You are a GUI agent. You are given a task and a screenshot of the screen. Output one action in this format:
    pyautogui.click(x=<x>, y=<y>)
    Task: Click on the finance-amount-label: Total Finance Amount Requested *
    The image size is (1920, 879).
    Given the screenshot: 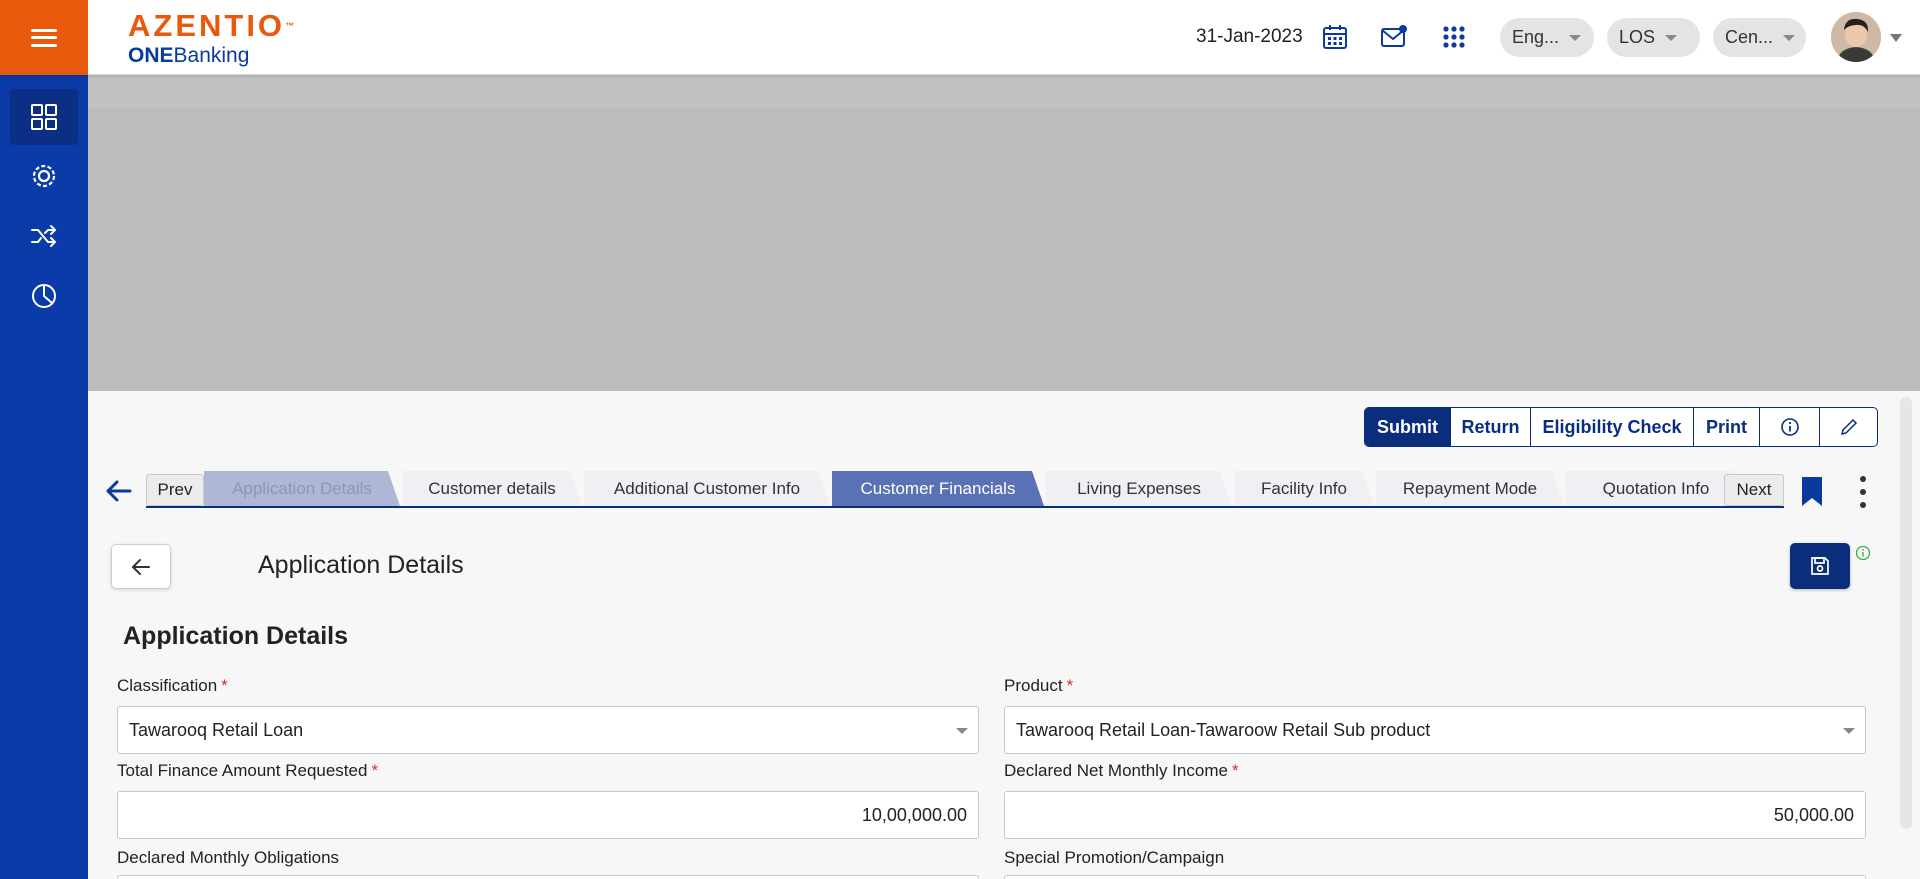 What is the action you would take?
    pyautogui.click(x=248, y=770)
    